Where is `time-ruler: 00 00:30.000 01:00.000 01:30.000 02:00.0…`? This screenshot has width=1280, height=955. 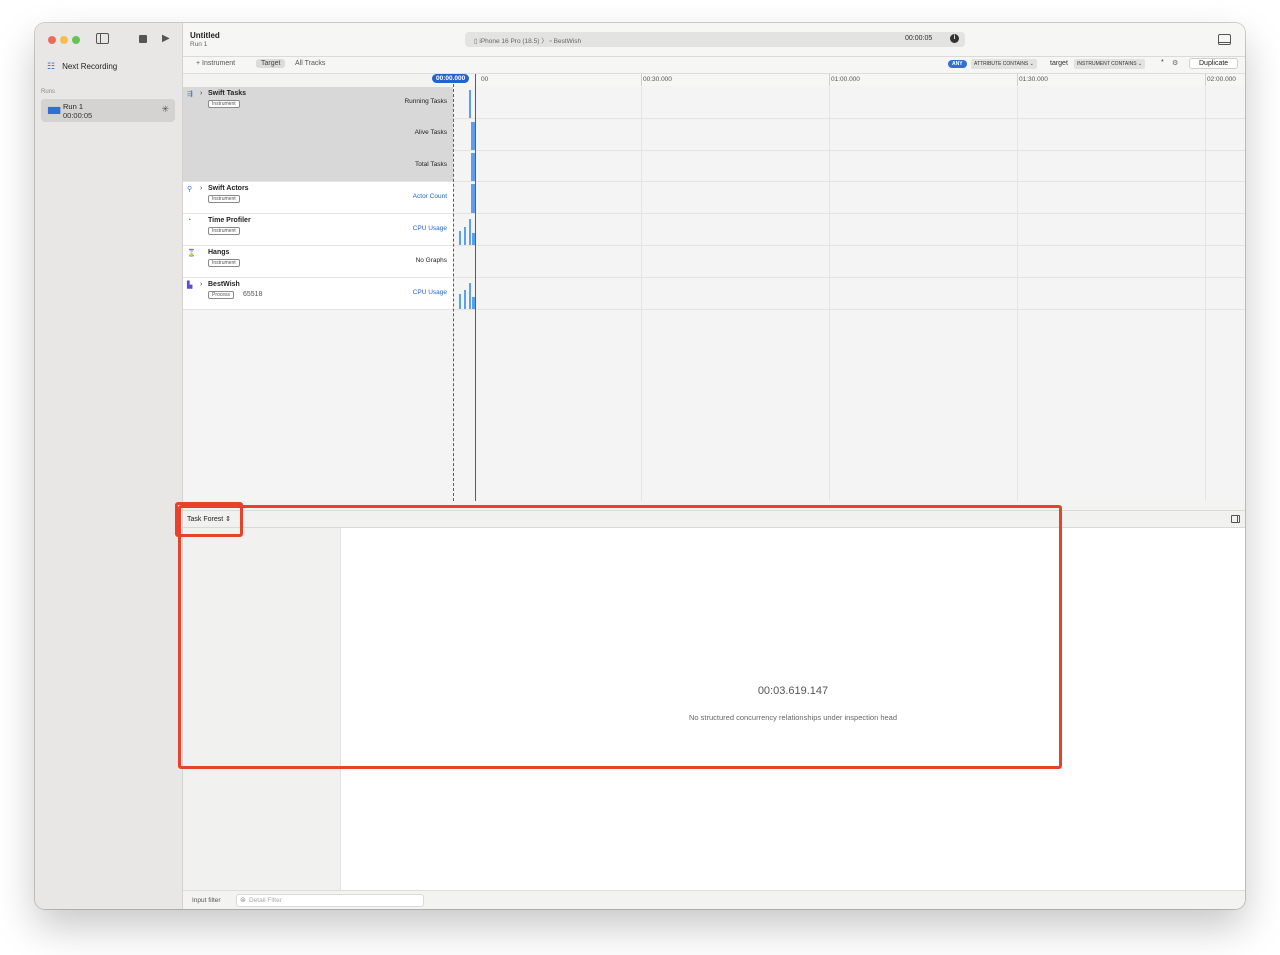
time-ruler: 00 00:30.000 01:00.000 01:30.000 02:00.0… is located at coordinates (850, 80).